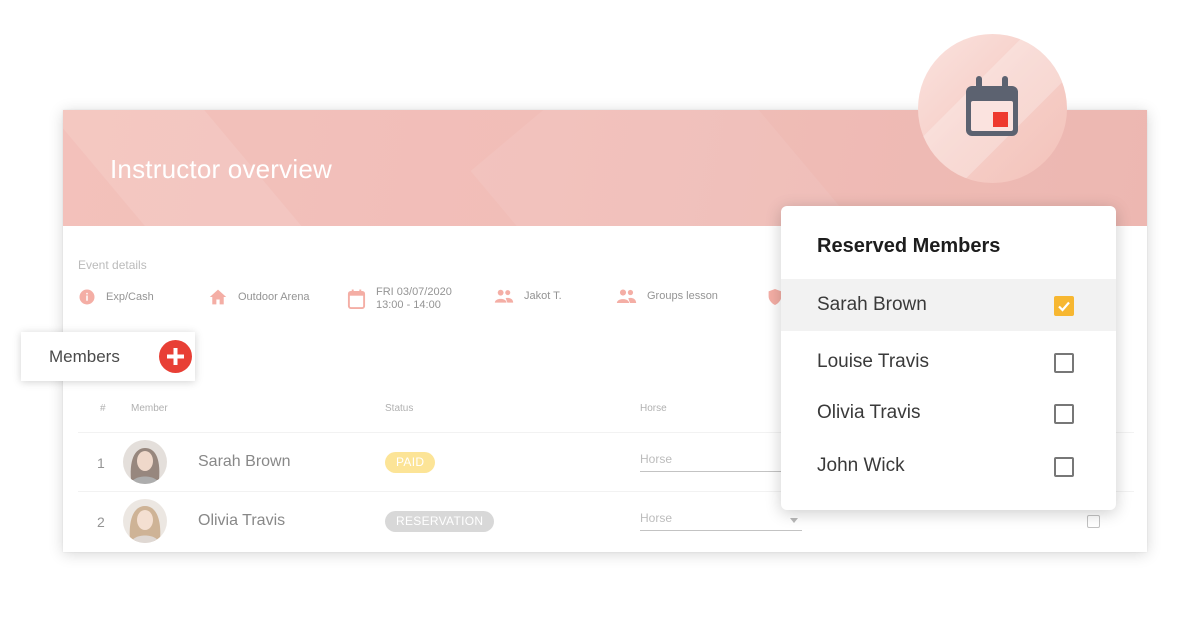 The height and width of the screenshot is (619, 1200). Describe the element at coordinates (504, 296) in the screenshot. I see `person-icon` at that location.